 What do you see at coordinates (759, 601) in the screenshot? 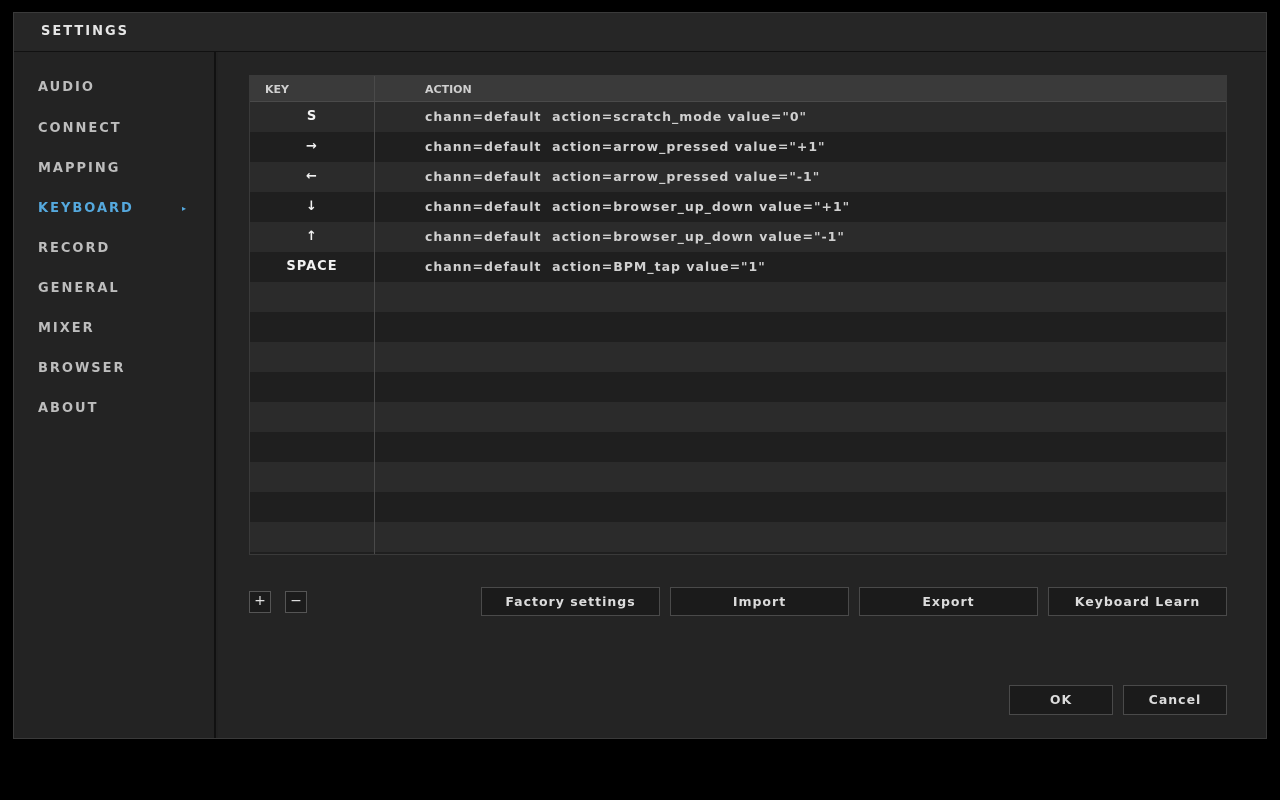
I see `import-button: Import` at bounding box center [759, 601].